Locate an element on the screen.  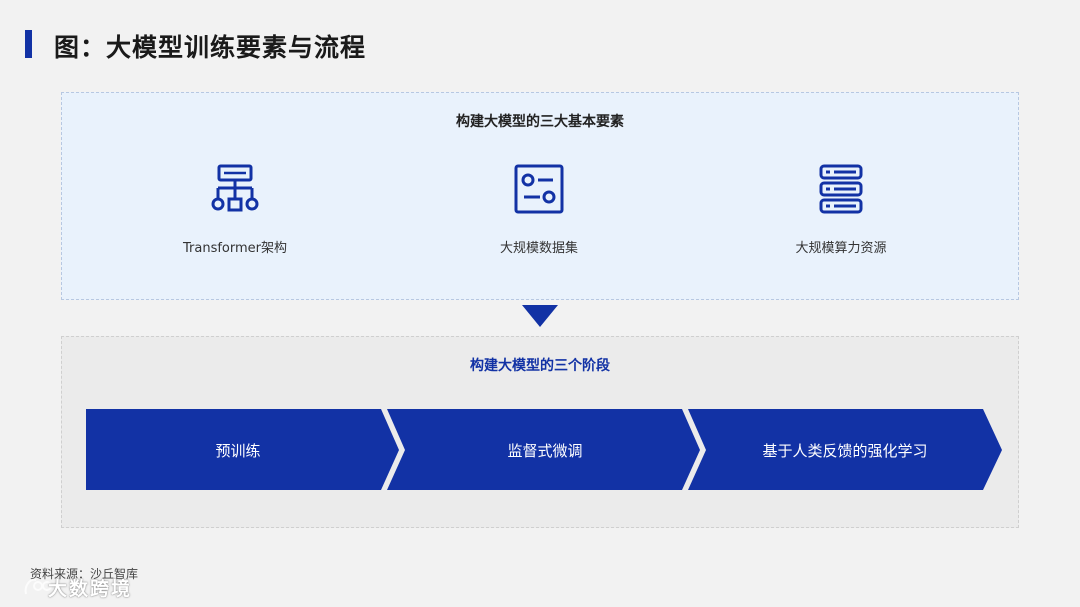
page-title: 图：大模型训练要素与流程 is located at coordinates (210, 47).